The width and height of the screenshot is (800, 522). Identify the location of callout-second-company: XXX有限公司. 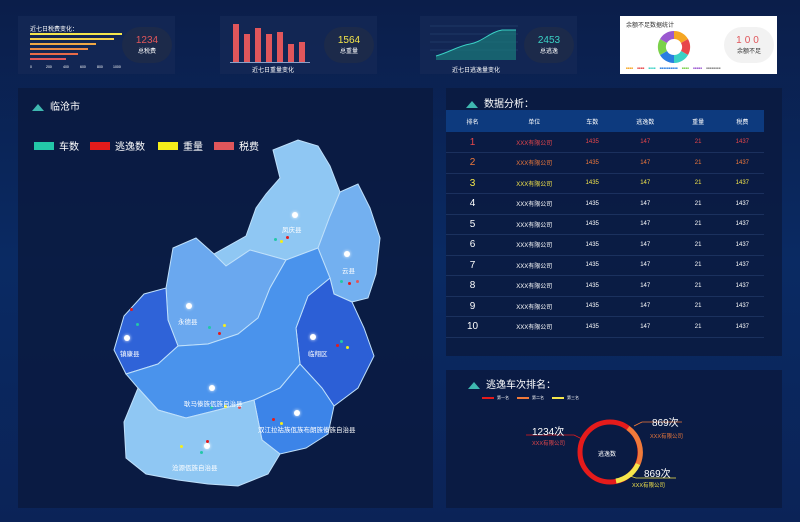
(667, 437).